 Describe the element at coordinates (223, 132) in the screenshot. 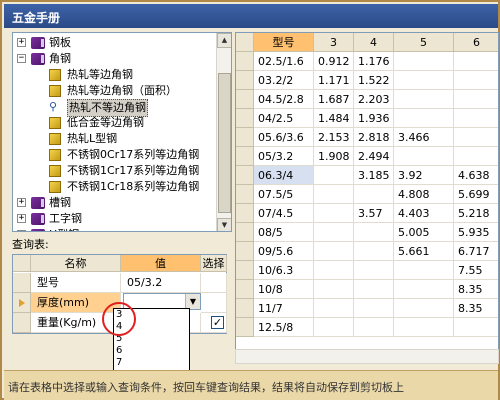

I see `tree-scrollbar: ▲ ▼` at that location.